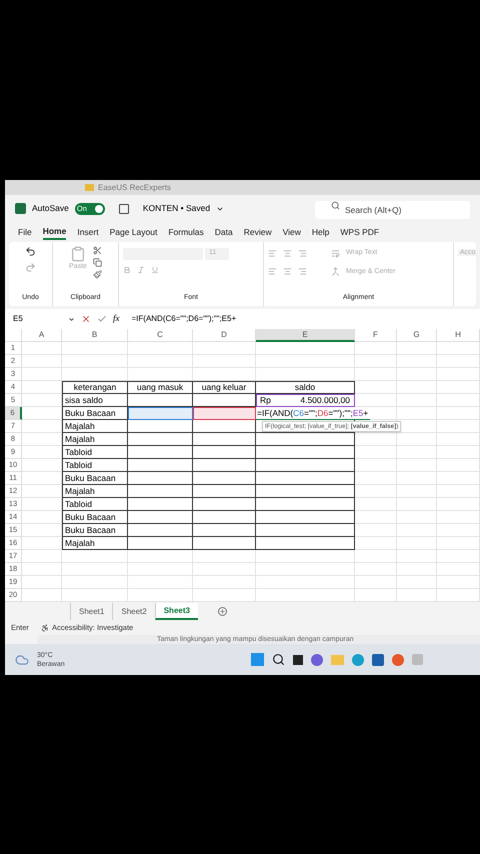 The height and width of the screenshot is (854, 480). I want to click on menu-tab: Insert, so click(88, 232).